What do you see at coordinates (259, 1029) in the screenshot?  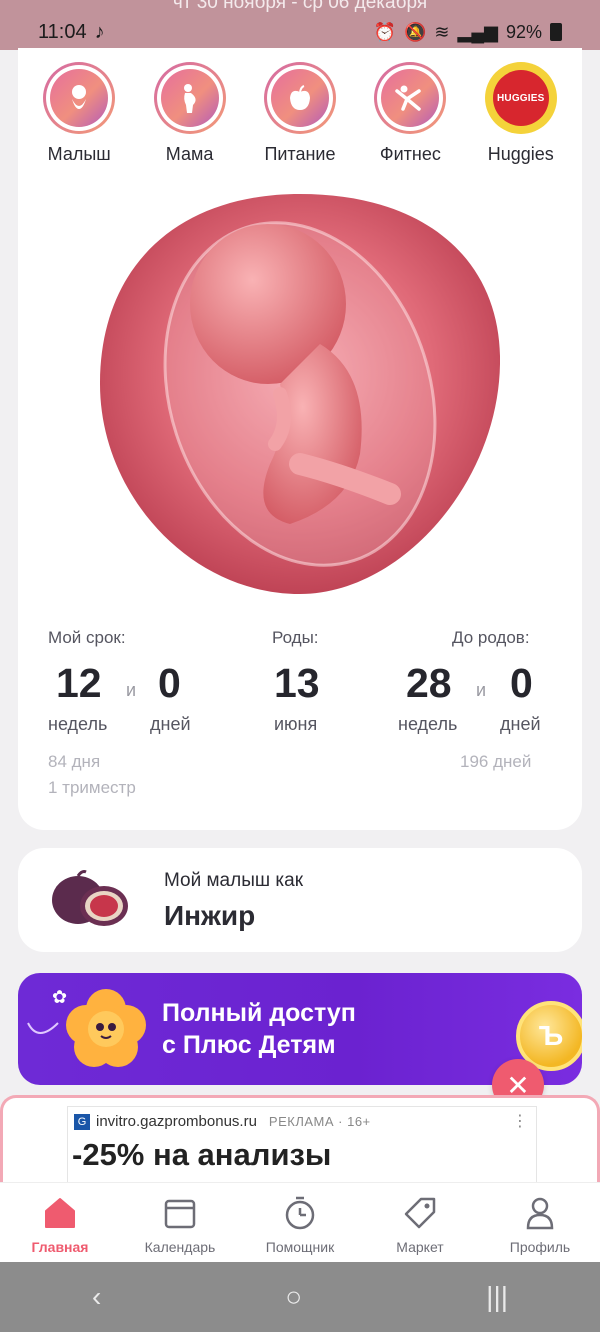 I see `promo-text: Полный доступ с Плюс Детям` at bounding box center [259, 1029].